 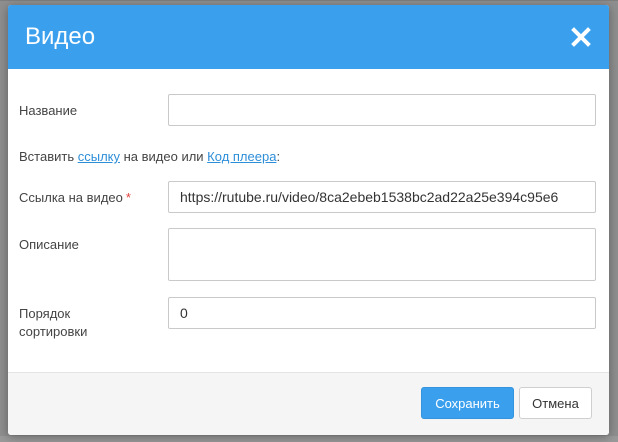 I want to click on sort-order-input: 0, so click(x=382, y=313).